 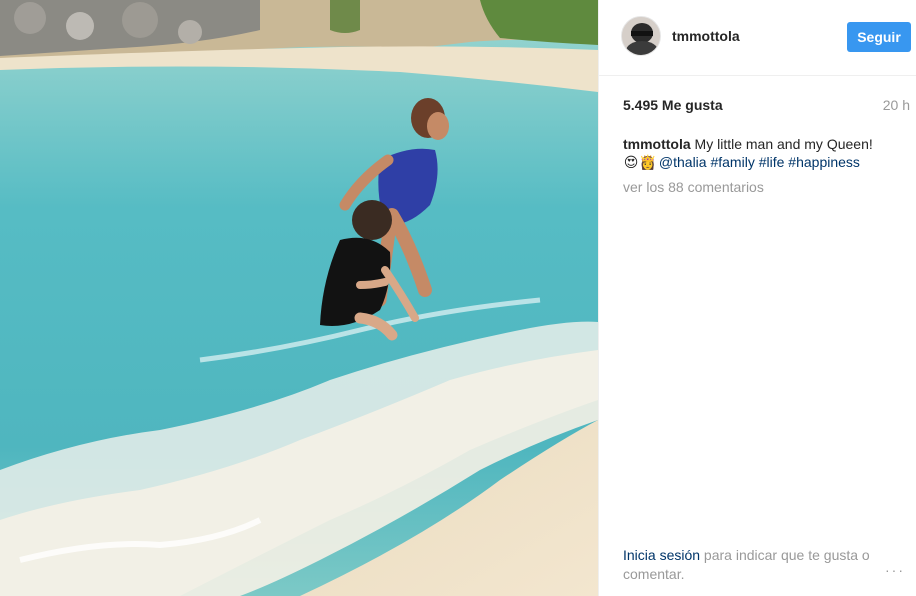 What do you see at coordinates (732, 162) in the screenshot?
I see `hashtag-link: #family` at bounding box center [732, 162].